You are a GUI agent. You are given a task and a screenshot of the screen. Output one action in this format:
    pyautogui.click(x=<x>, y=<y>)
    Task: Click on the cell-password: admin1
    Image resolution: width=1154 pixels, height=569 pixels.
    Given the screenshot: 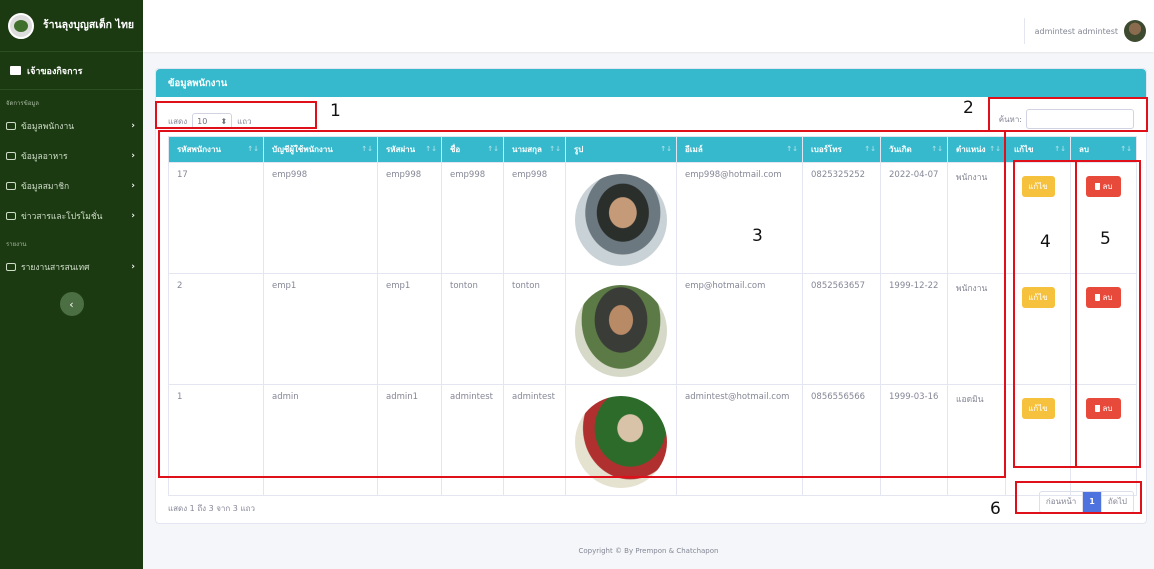 What is the action you would take?
    pyautogui.click(x=409, y=440)
    